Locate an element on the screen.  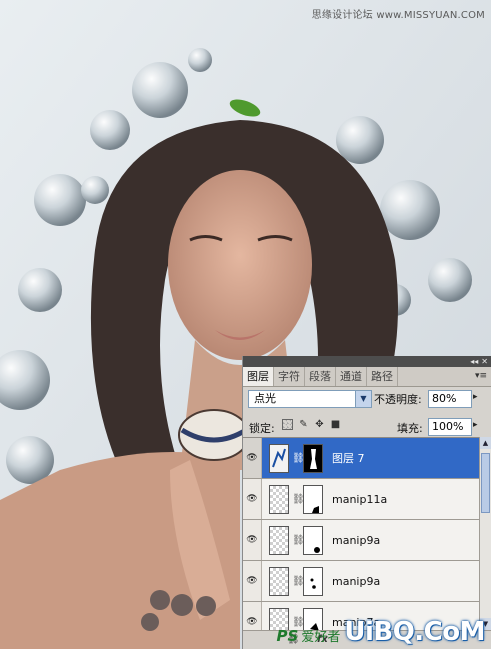
layer-name: manip11a is located at coordinates (359, 499).